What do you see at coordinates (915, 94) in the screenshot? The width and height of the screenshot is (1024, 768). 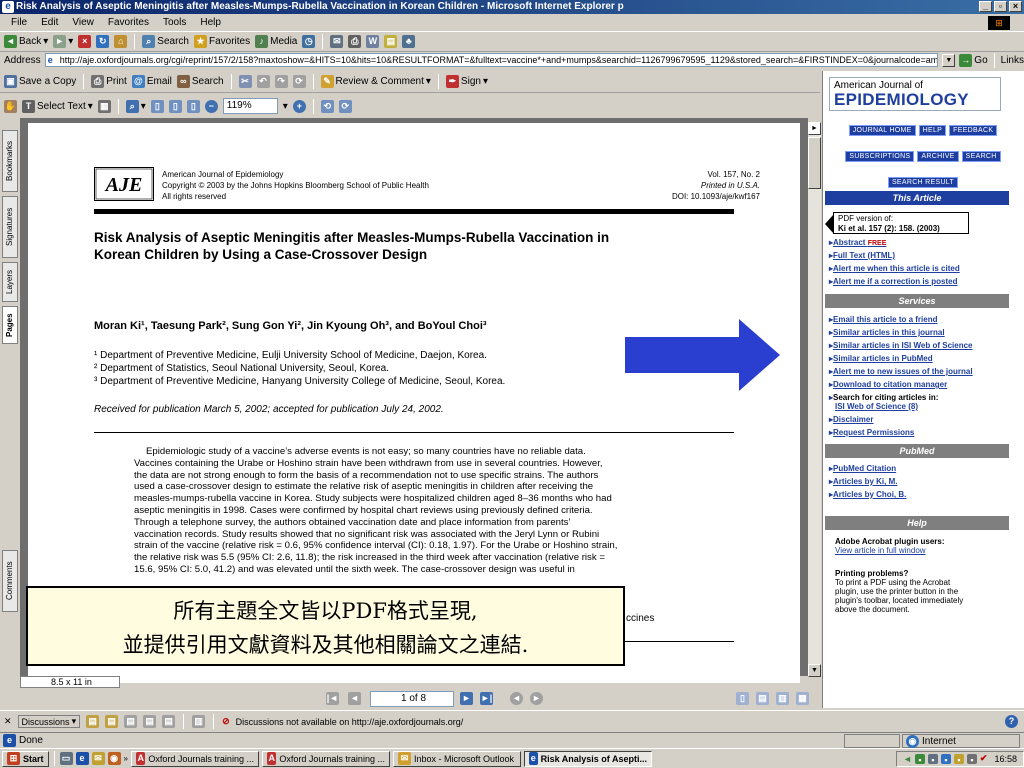 I see `journal-logo: American Journal of EPIDEMIOLOGY` at bounding box center [915, 94].